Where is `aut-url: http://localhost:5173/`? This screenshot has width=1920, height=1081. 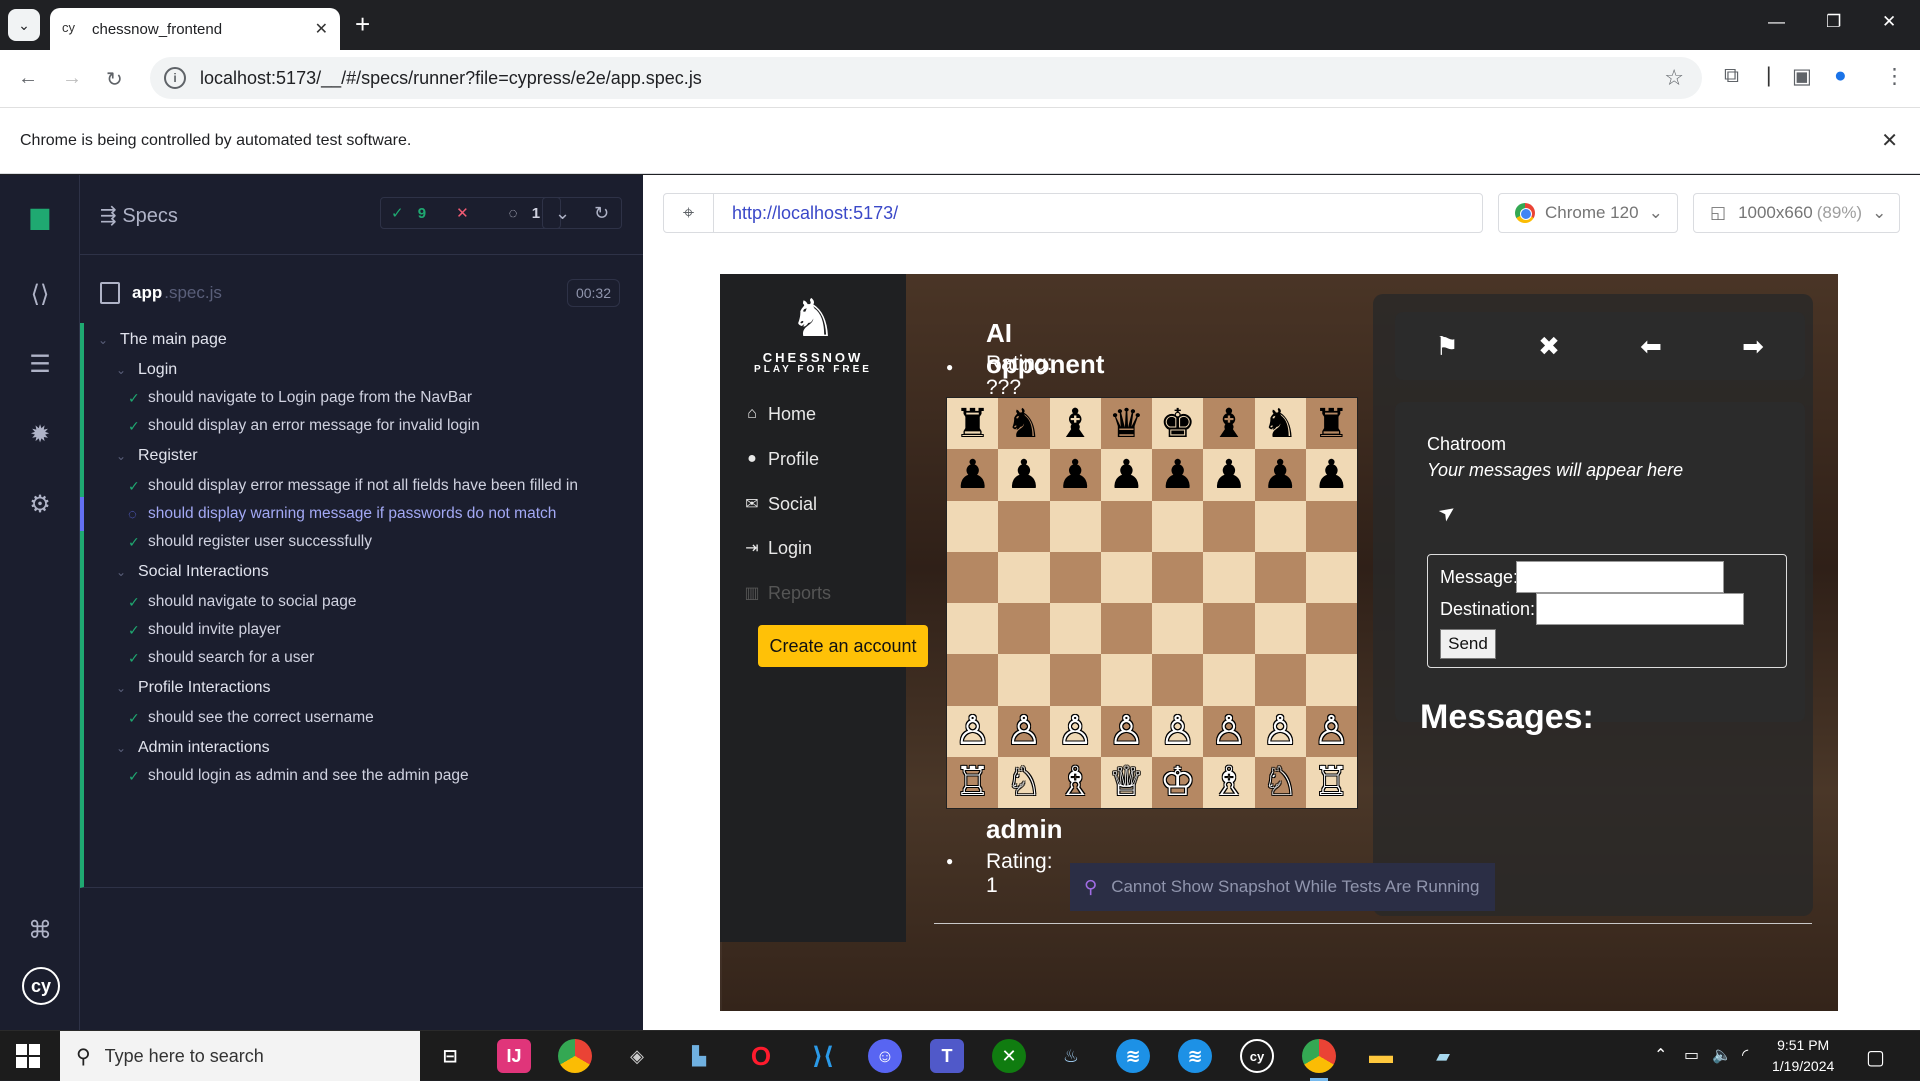
aut-url: http://localhost:5173/ is located at coordinates (806, 213).